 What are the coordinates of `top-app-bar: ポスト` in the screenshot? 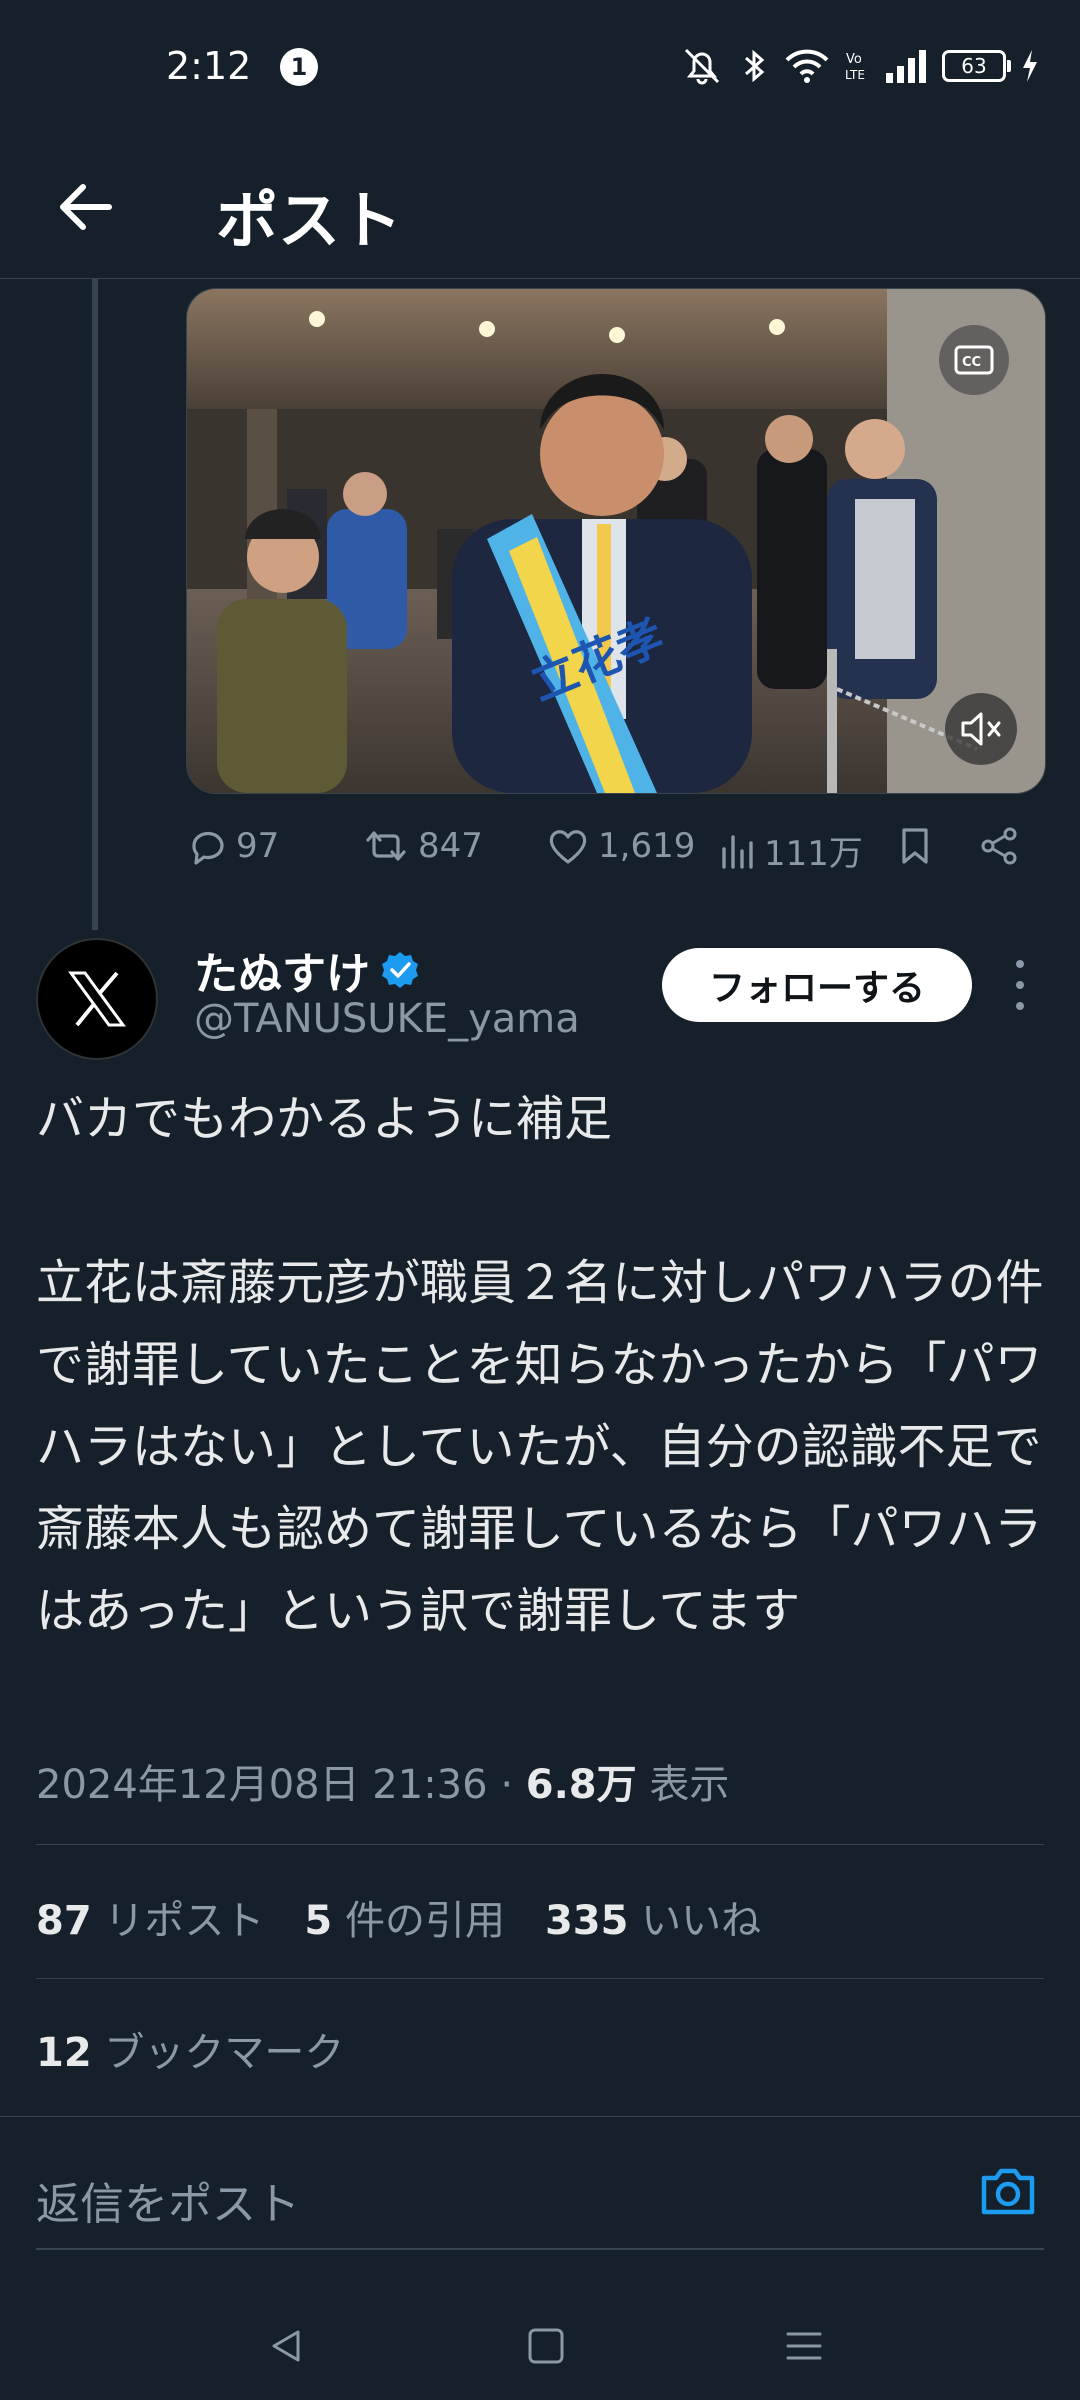 It's located at (540, 209).